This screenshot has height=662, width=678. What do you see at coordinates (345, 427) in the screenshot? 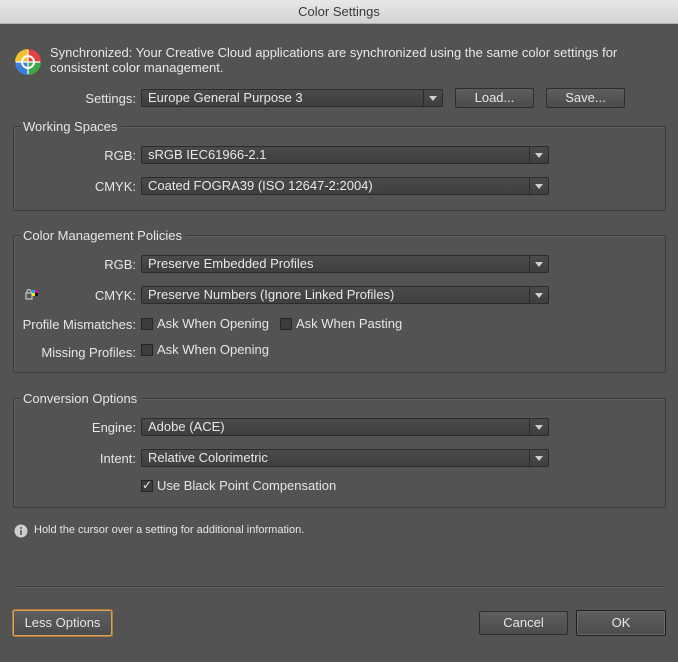
I see `engine-select: Adobe (ACE)` at bounding box center [345, 427].